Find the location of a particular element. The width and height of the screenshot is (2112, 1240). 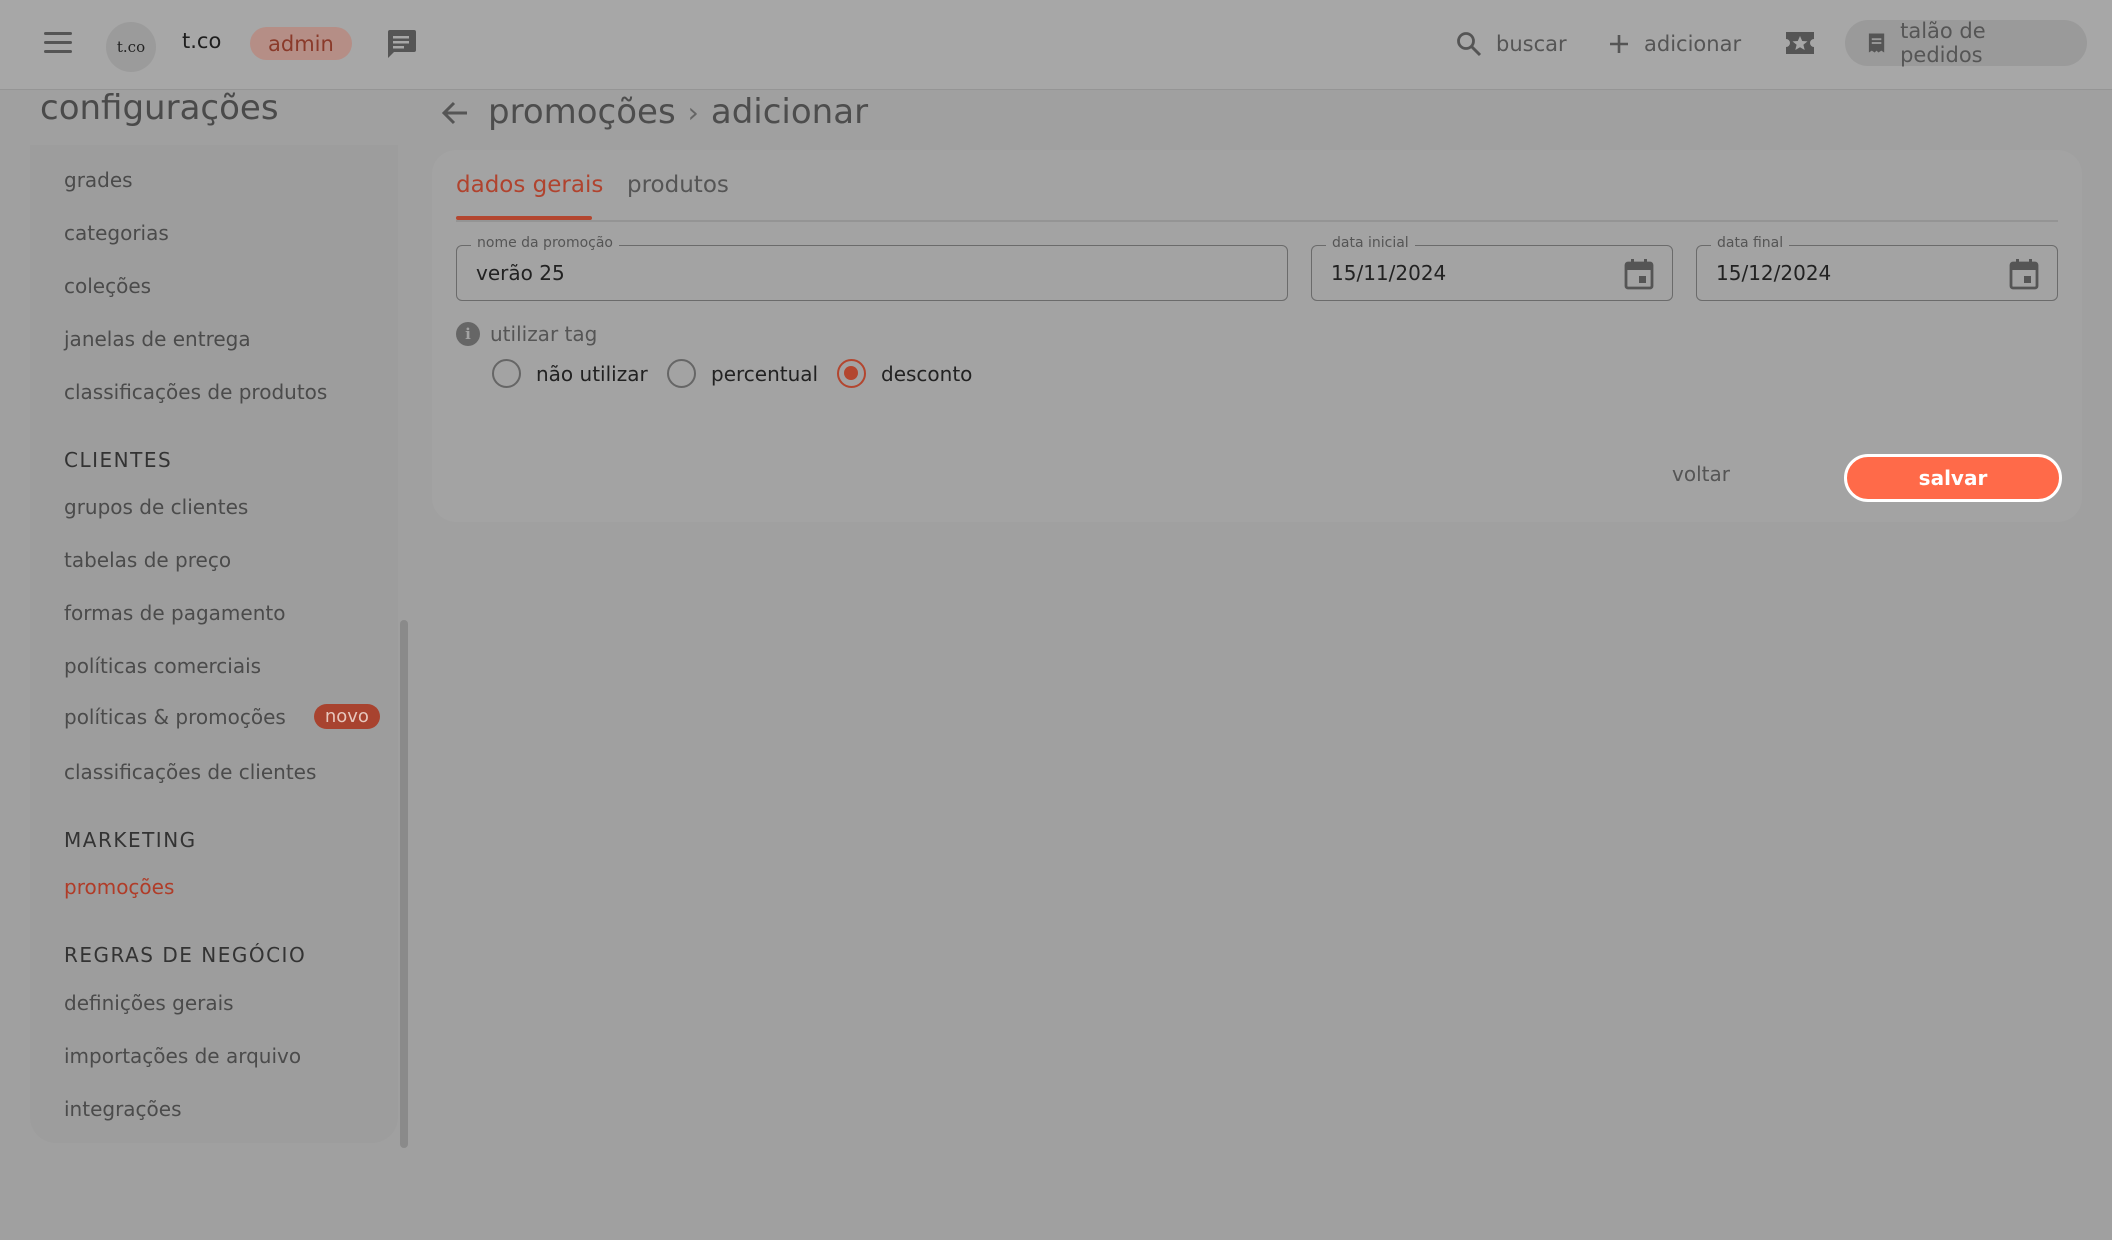

receipt-icon is located at coordinates (1876, 43).